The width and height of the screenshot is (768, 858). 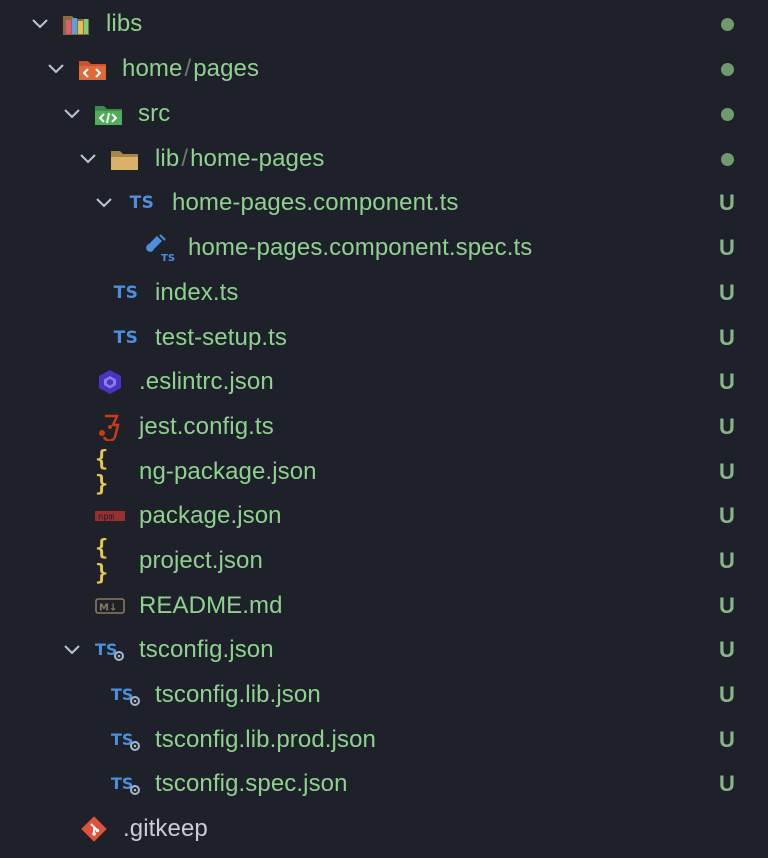 I want to click on eslint-icon, so click(x=110, y=382).